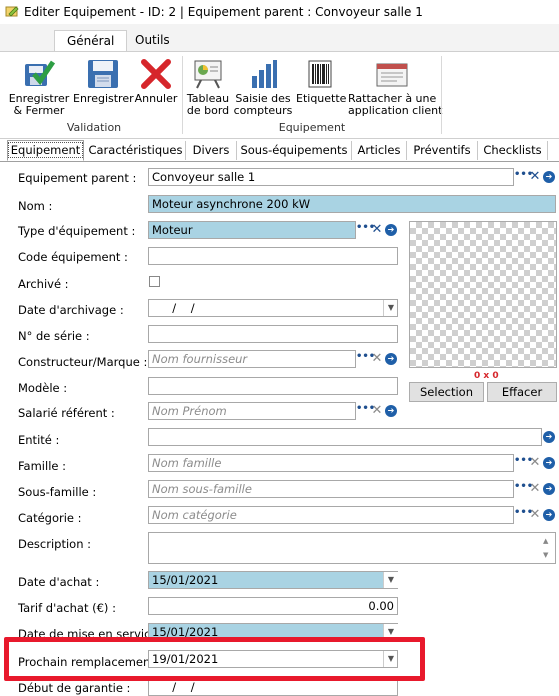 The width and height of the screenshot is (559, 696). What do you see at coordinates (379, 150) in the screenshot?
I see `tab-articles: Articles` at bounding box center [379, 150].